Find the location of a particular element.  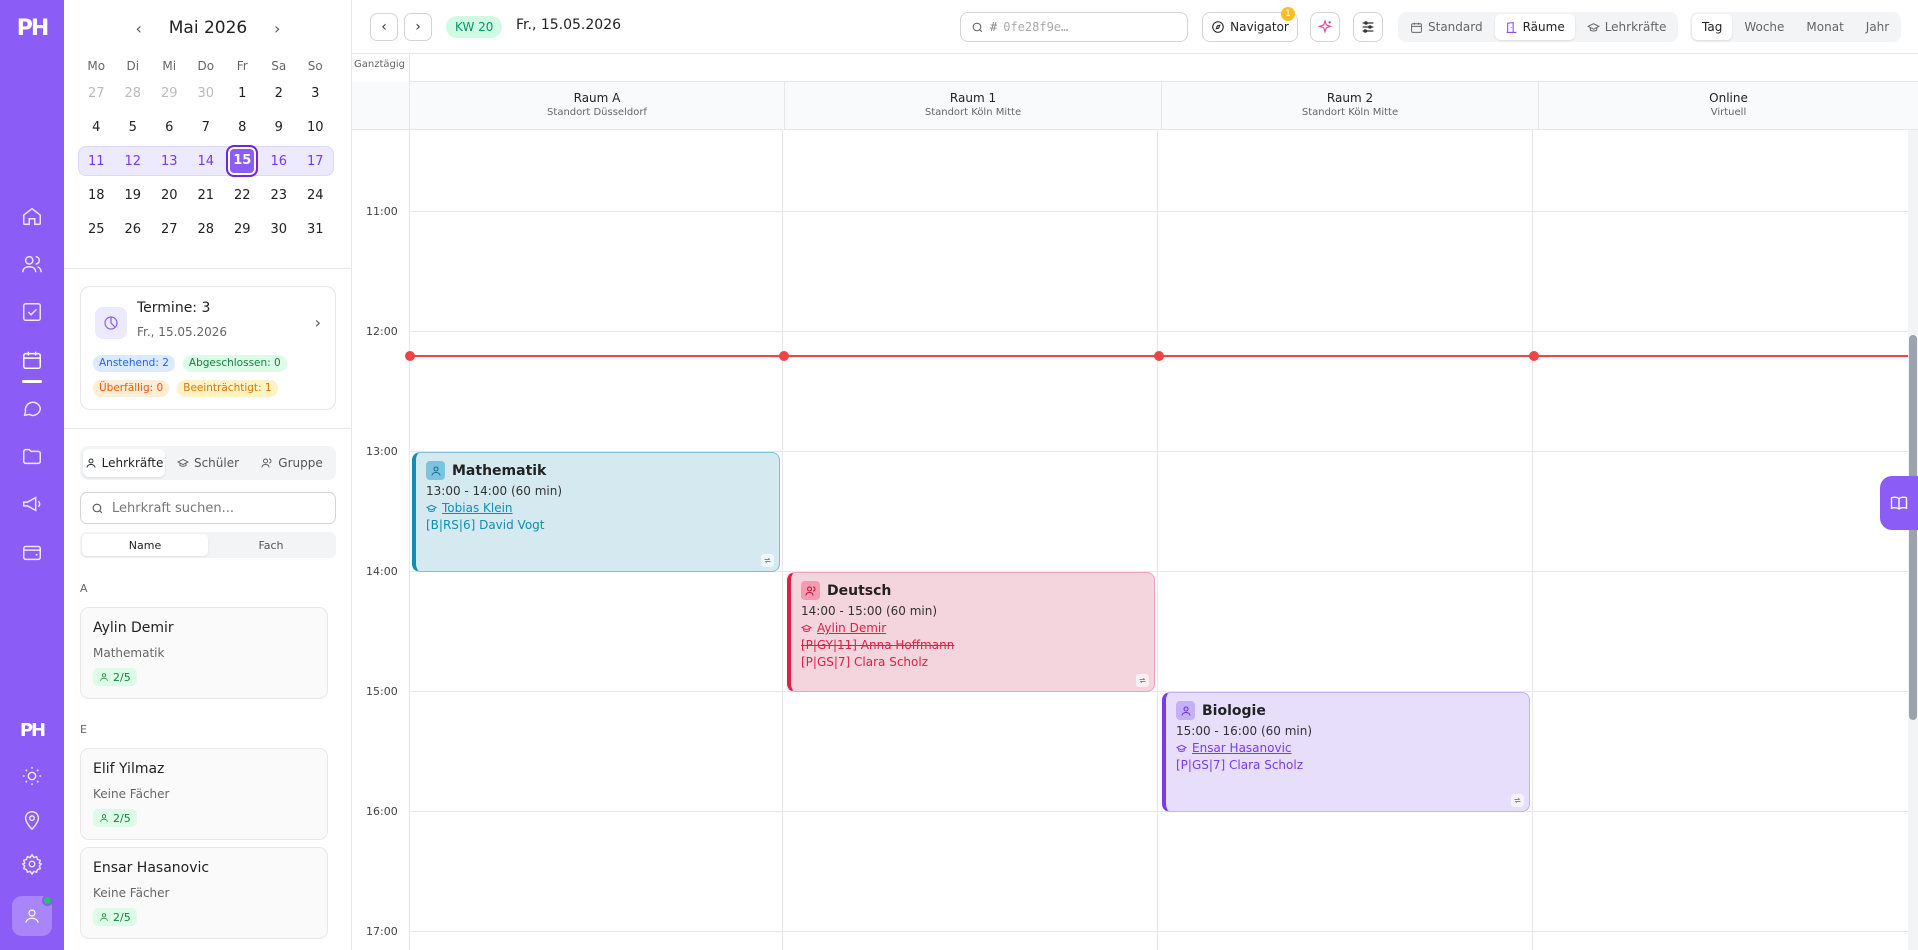

teacher-search-input is located at coordinates (217, 508).